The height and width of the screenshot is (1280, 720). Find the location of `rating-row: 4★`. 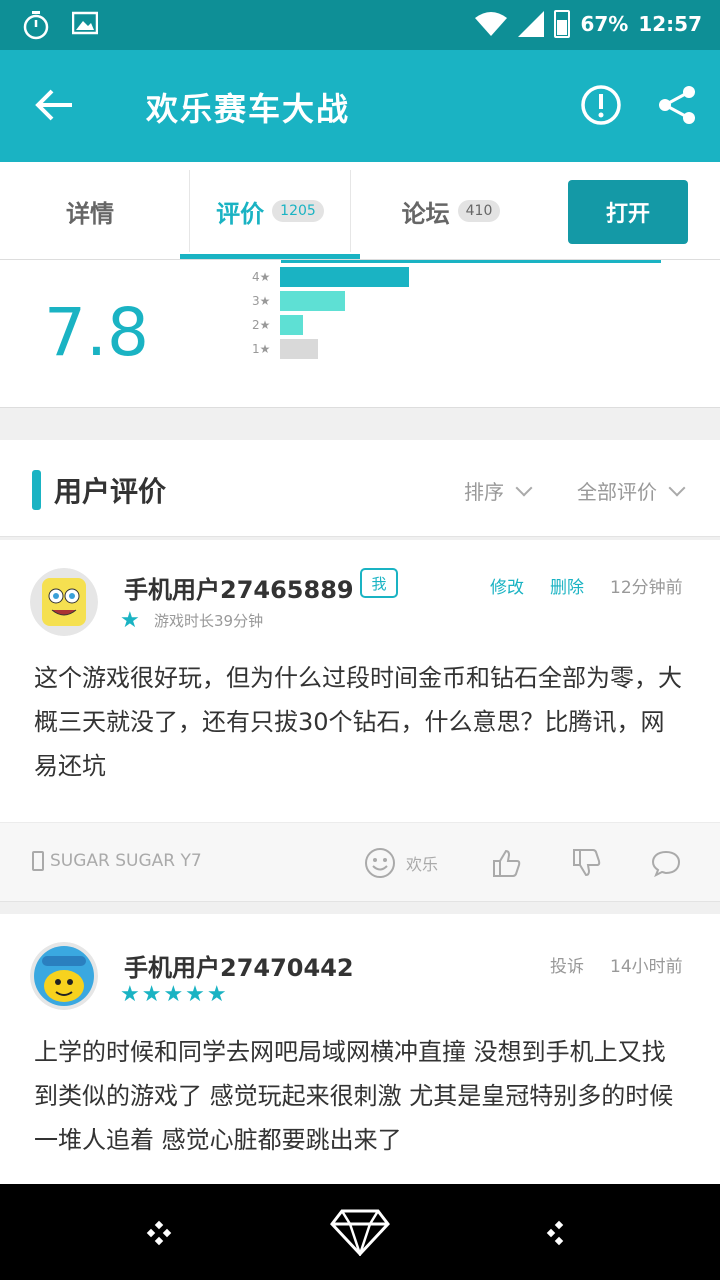

rating-row: 4★ is located at coordinates (330, 277).